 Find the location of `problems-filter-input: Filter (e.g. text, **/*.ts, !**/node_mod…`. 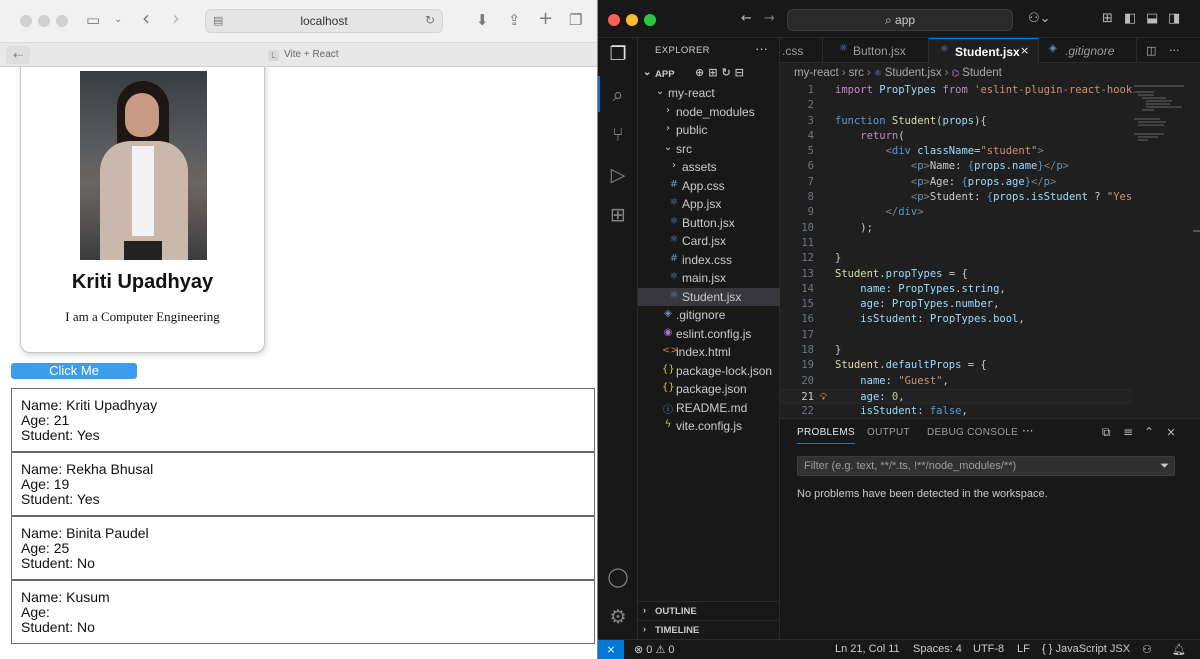

problems-filter-input: Filter (e.g. text, **/*.ts, !**/node_mod… is located at coordinates (986, 466).